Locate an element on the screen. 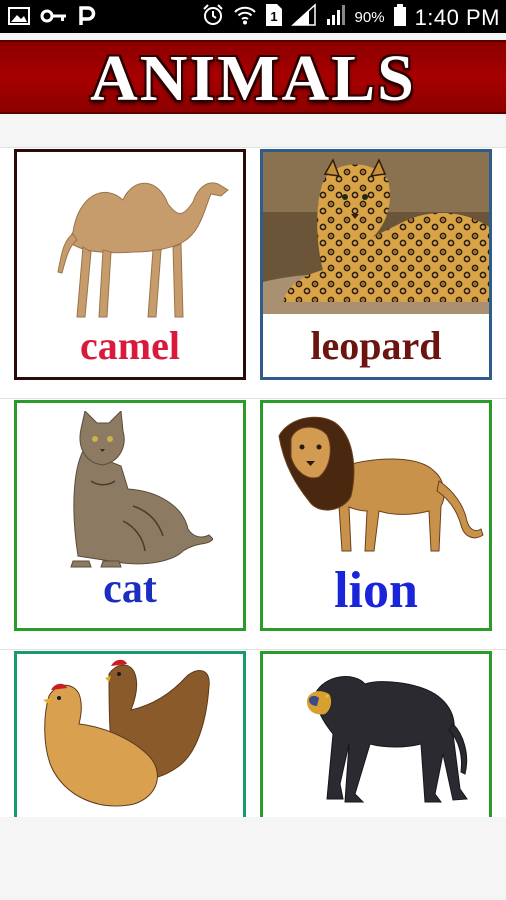 The width and height of the screenshot is (506, 900). sim-1-icon: 1 is located at coordinates (274, 17).